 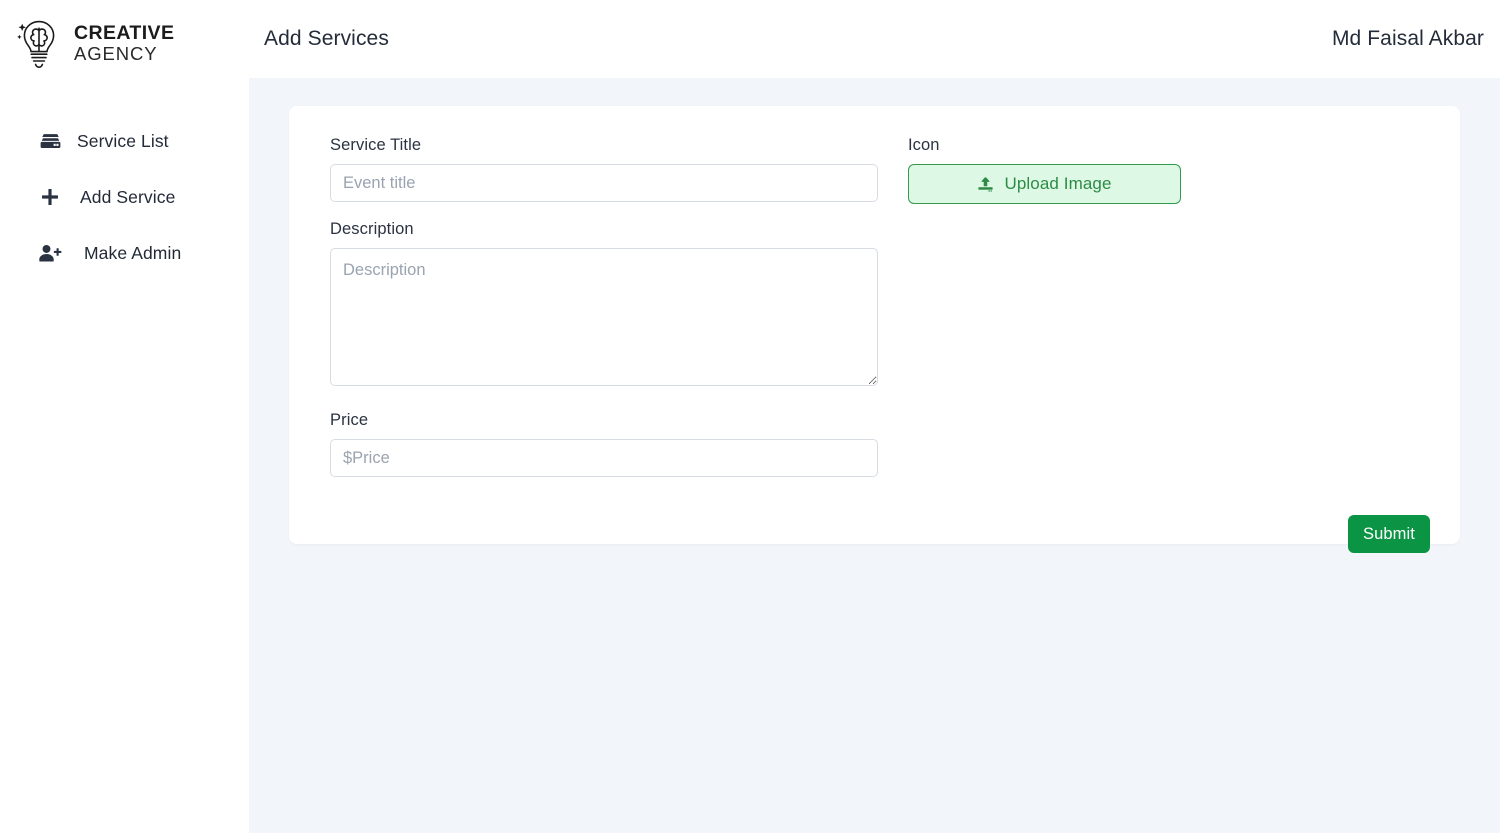 I want to click on submit-row: Submit, so click(x=880, y=534).